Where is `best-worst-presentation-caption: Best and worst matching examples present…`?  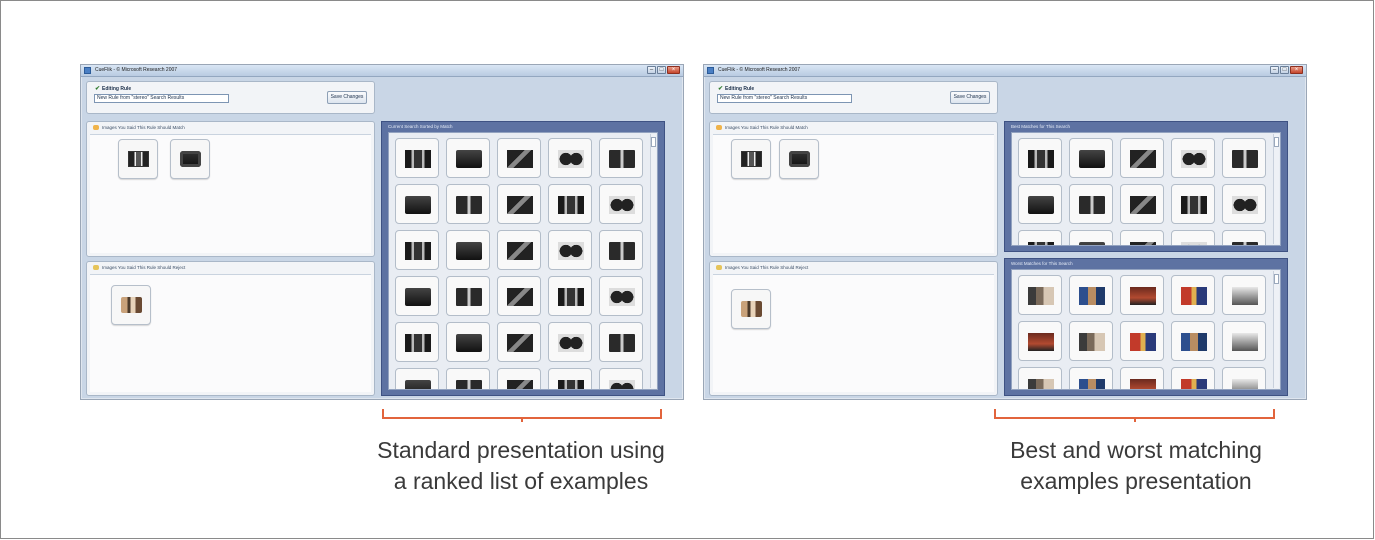 best-worst-presentation-caption: Best and worst matching examples present… is located at coordinates (1136, 466).